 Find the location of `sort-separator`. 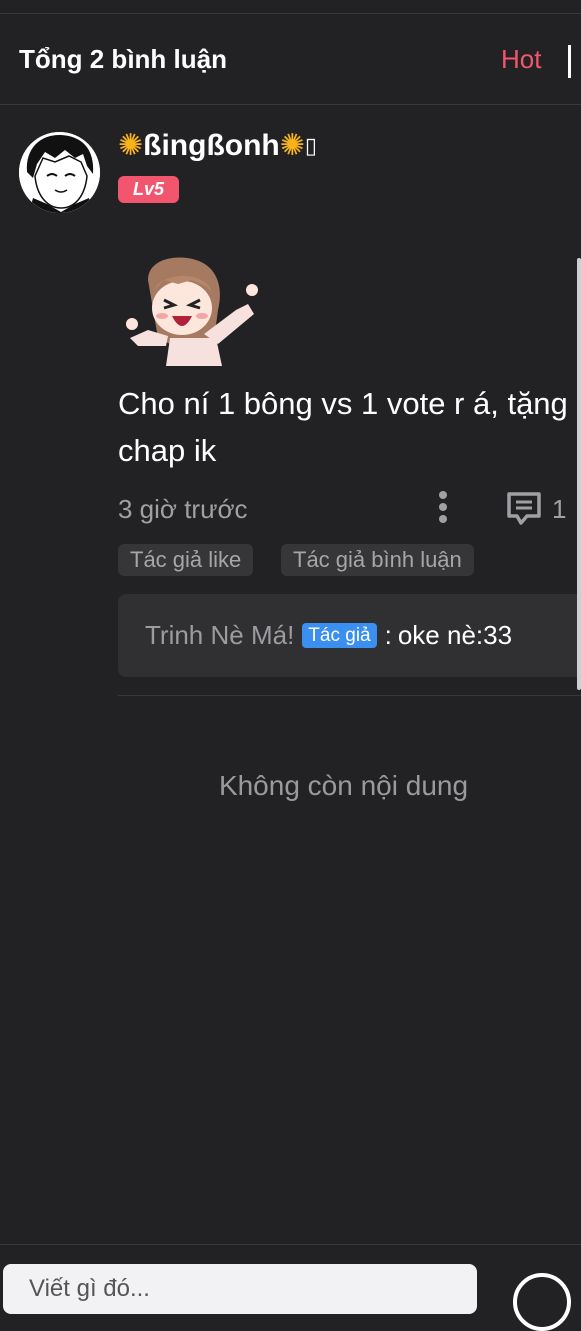

sort-separator is located at coordinates (569, 61).